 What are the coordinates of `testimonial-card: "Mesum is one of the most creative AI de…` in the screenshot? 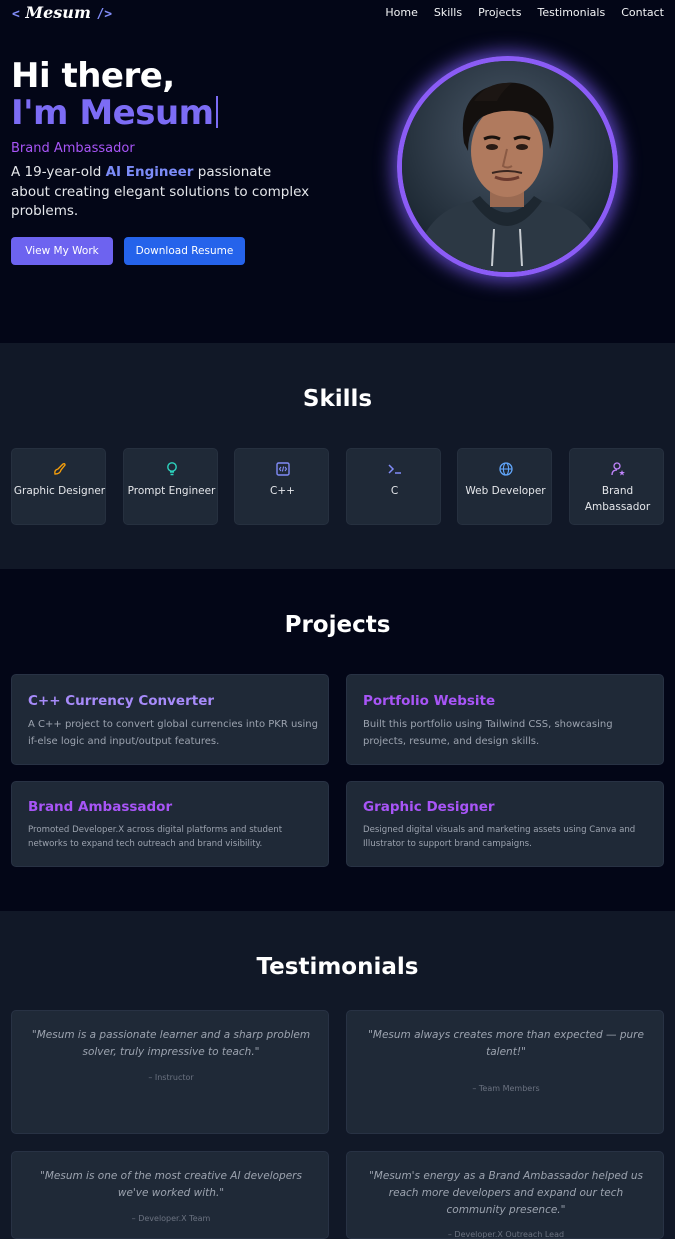 It's located at (170, 1195).